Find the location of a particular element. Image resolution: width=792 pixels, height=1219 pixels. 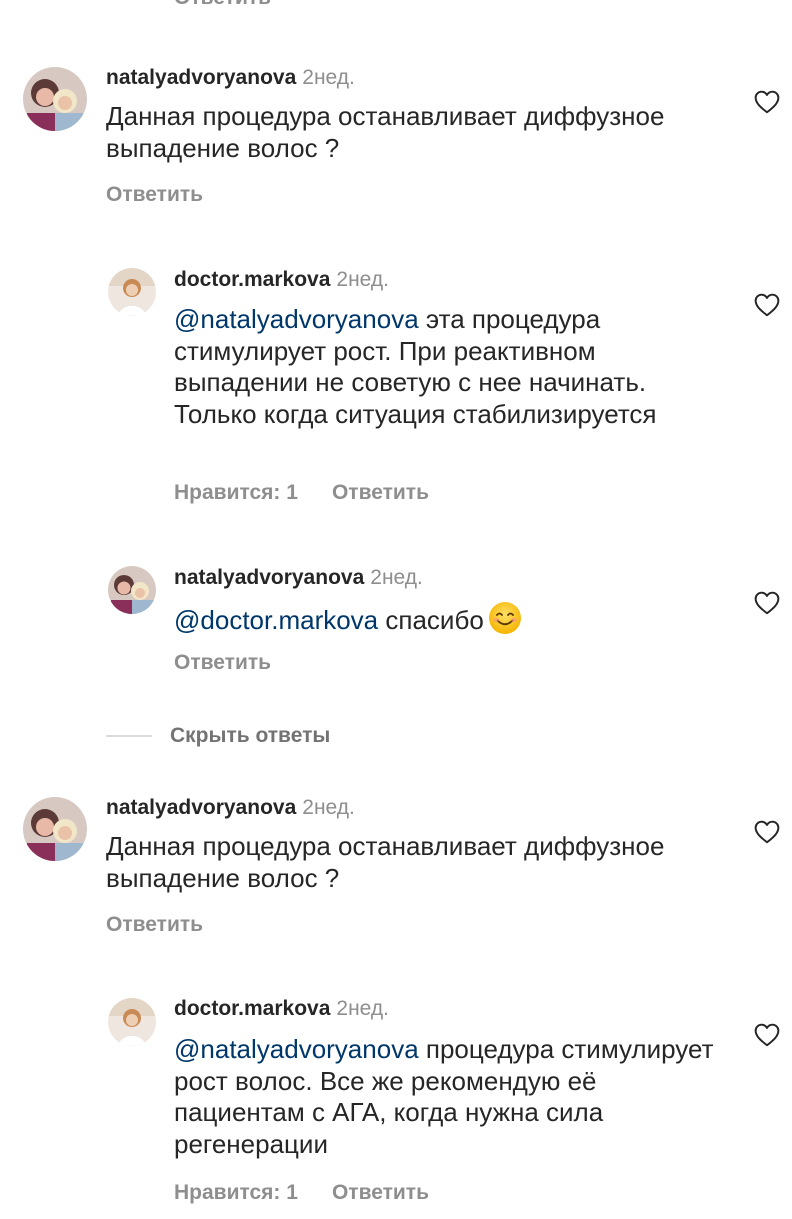

smiling-face-emoji-icon is located at coordinates (505, 618).